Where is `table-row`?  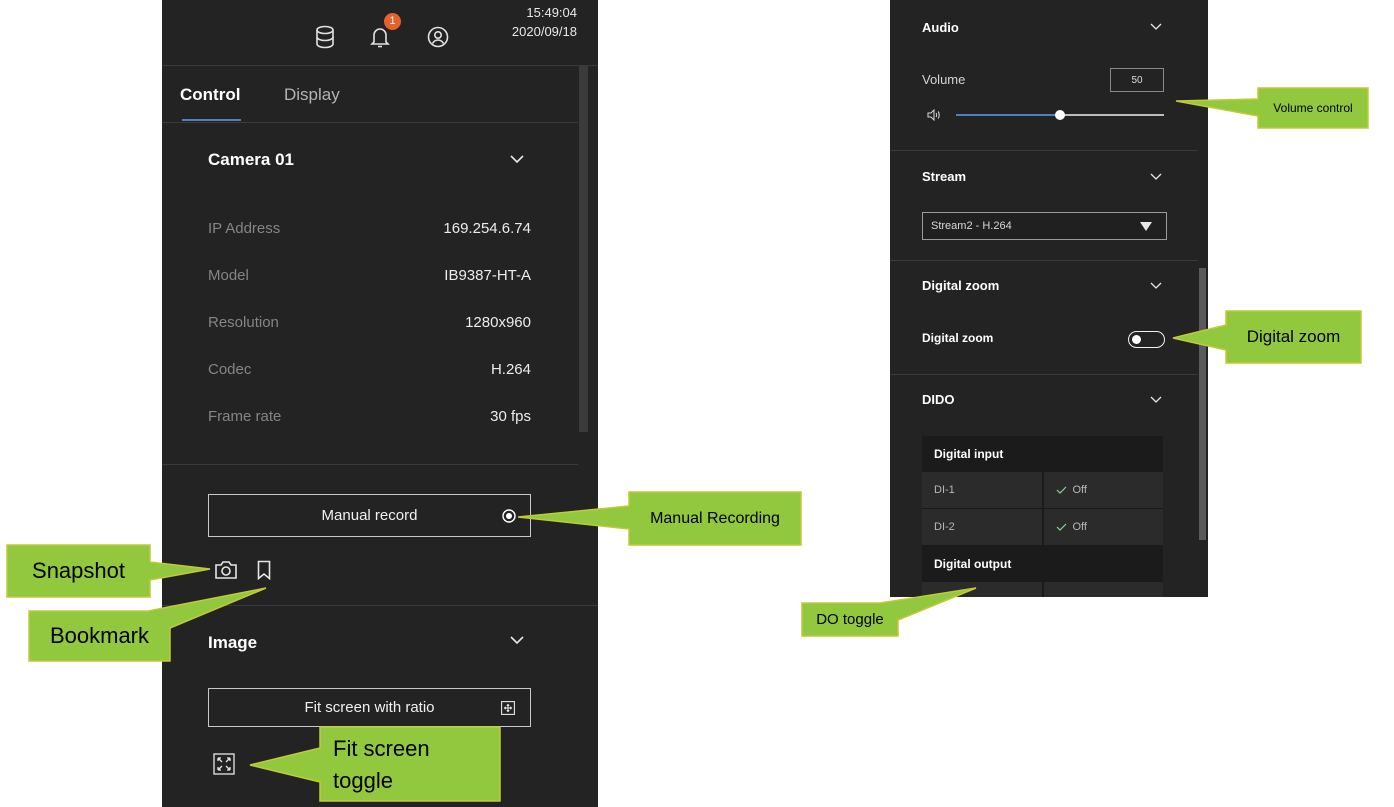 table-row is located at coordinates (1042, 589).